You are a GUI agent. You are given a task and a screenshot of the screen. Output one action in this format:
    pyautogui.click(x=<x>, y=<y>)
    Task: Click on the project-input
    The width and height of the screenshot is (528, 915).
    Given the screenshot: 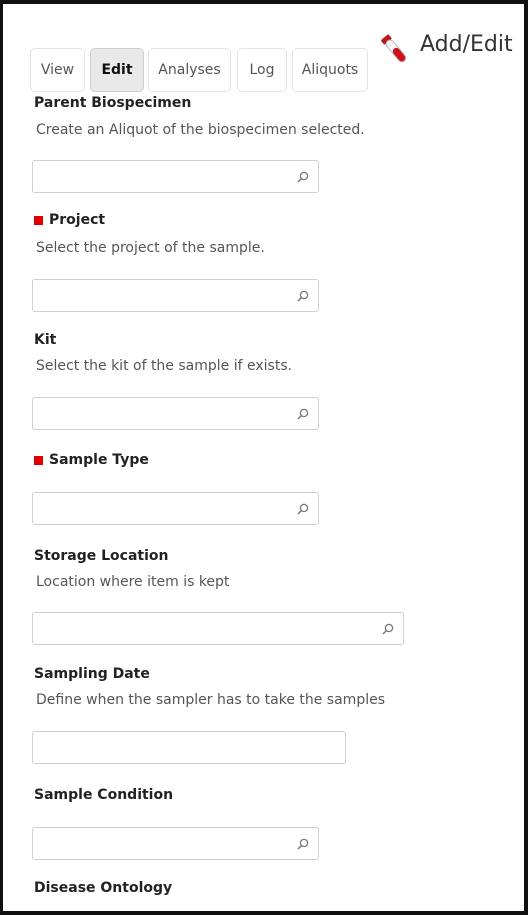 What is the action you would take?
    pyautogui.click(x=175, y=295)
    